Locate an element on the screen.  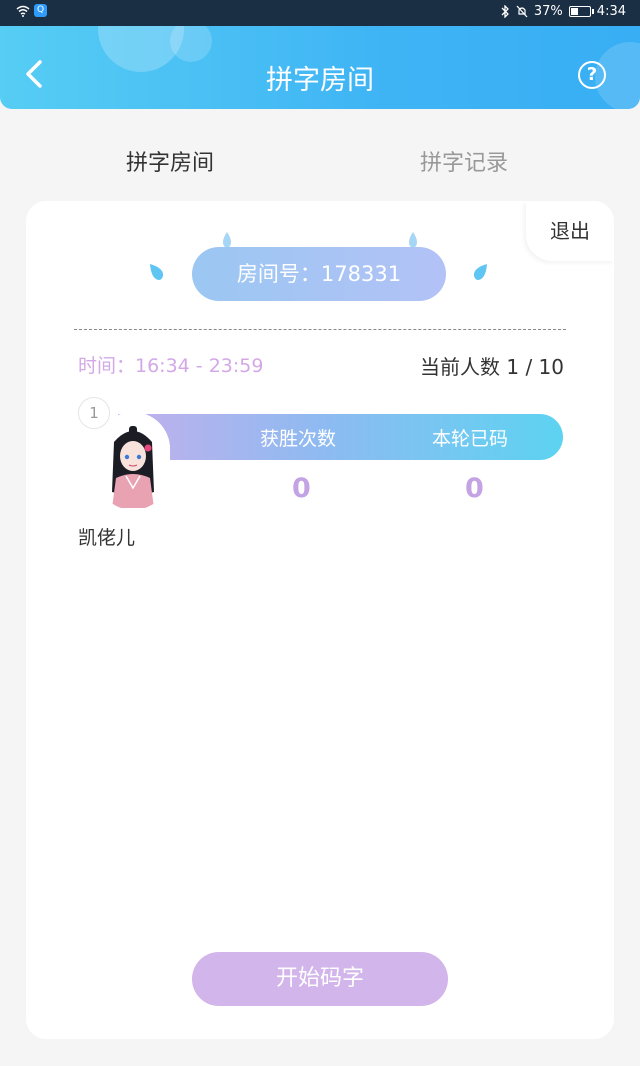
decorative-bubble is located at coordinates (191, 44).